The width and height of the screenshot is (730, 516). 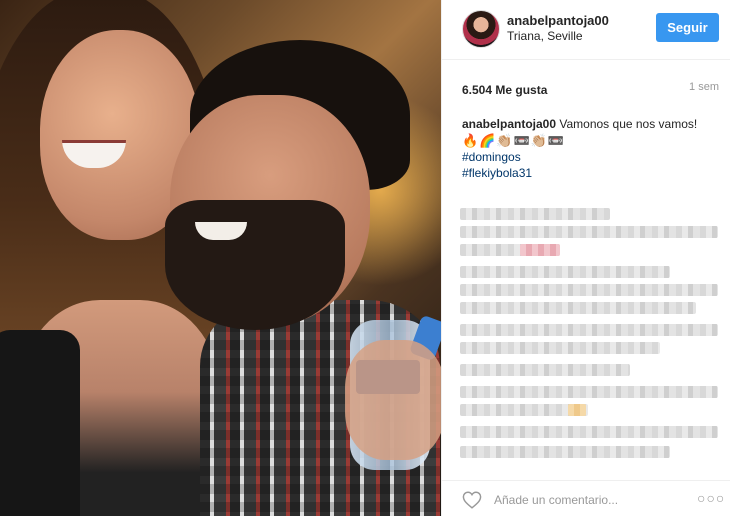 I want to click on username-link: anabelpantoja00, so click(x=558, y=20).